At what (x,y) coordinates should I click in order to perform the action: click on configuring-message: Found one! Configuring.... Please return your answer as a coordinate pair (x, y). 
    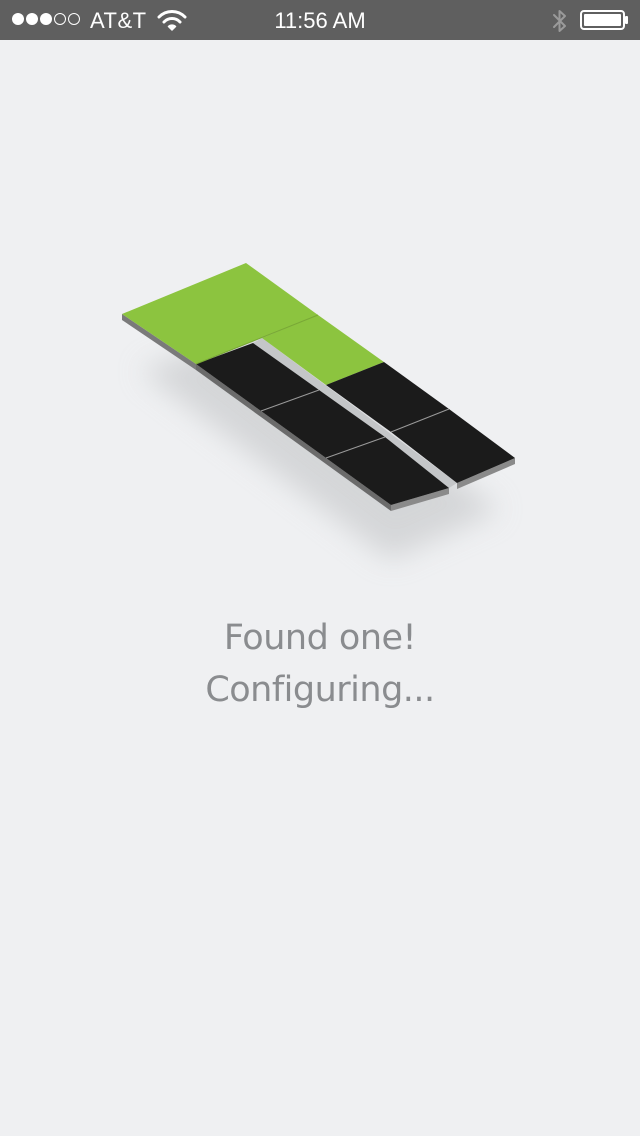
    Looking at the image, I should click on (320, 664).